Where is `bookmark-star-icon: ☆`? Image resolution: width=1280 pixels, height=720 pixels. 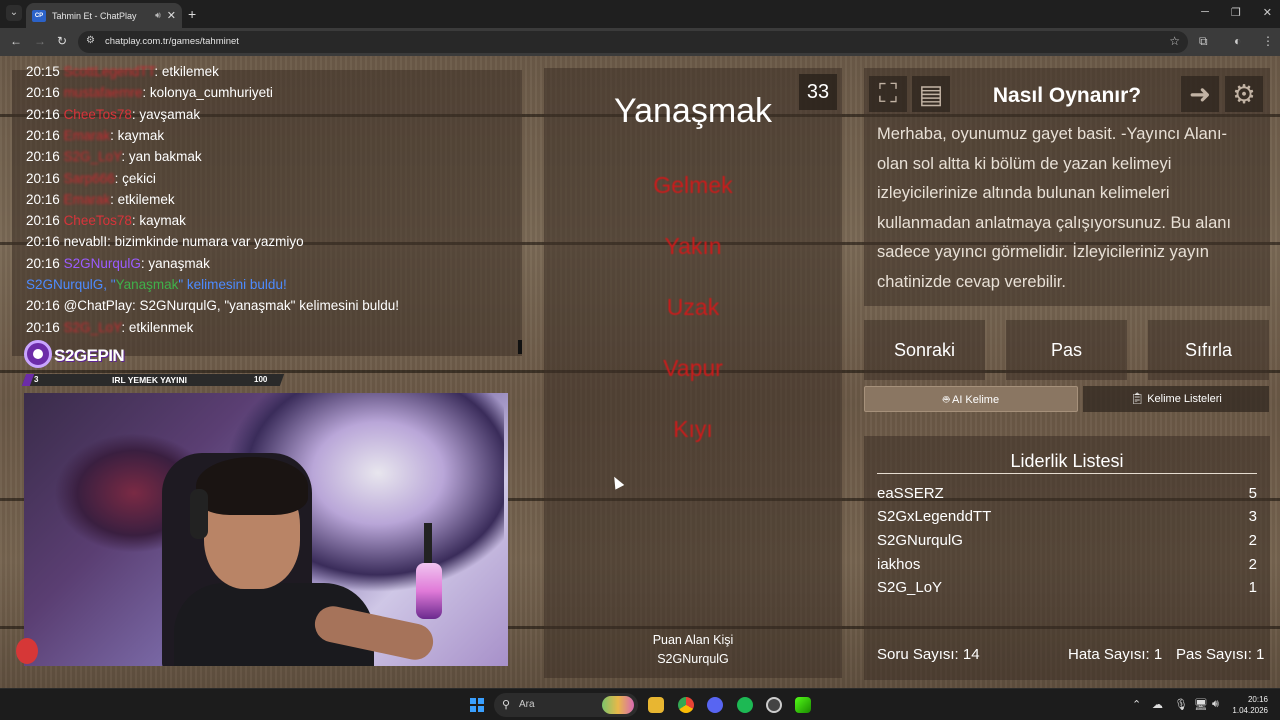
bookmark-star-icon: ☆ is located at coordinates (1174, 41).